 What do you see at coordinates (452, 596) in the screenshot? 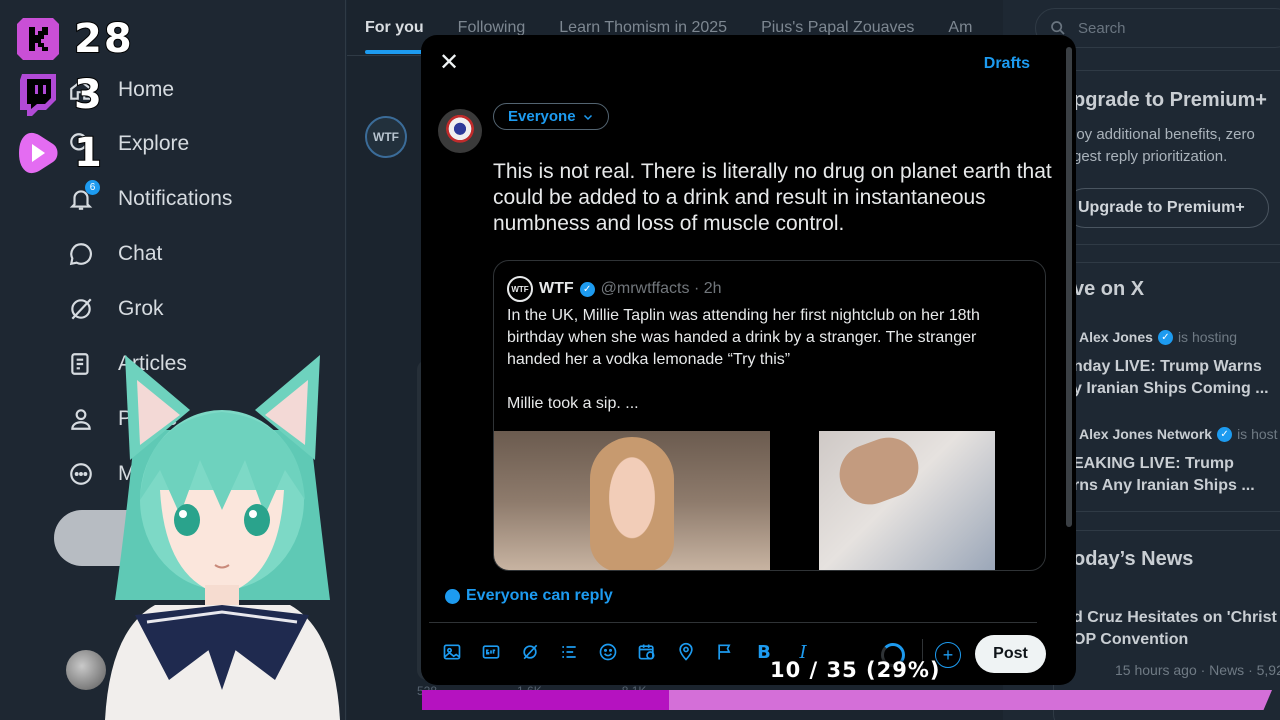
I see `globe-icon` at bounding box center [452, 596].